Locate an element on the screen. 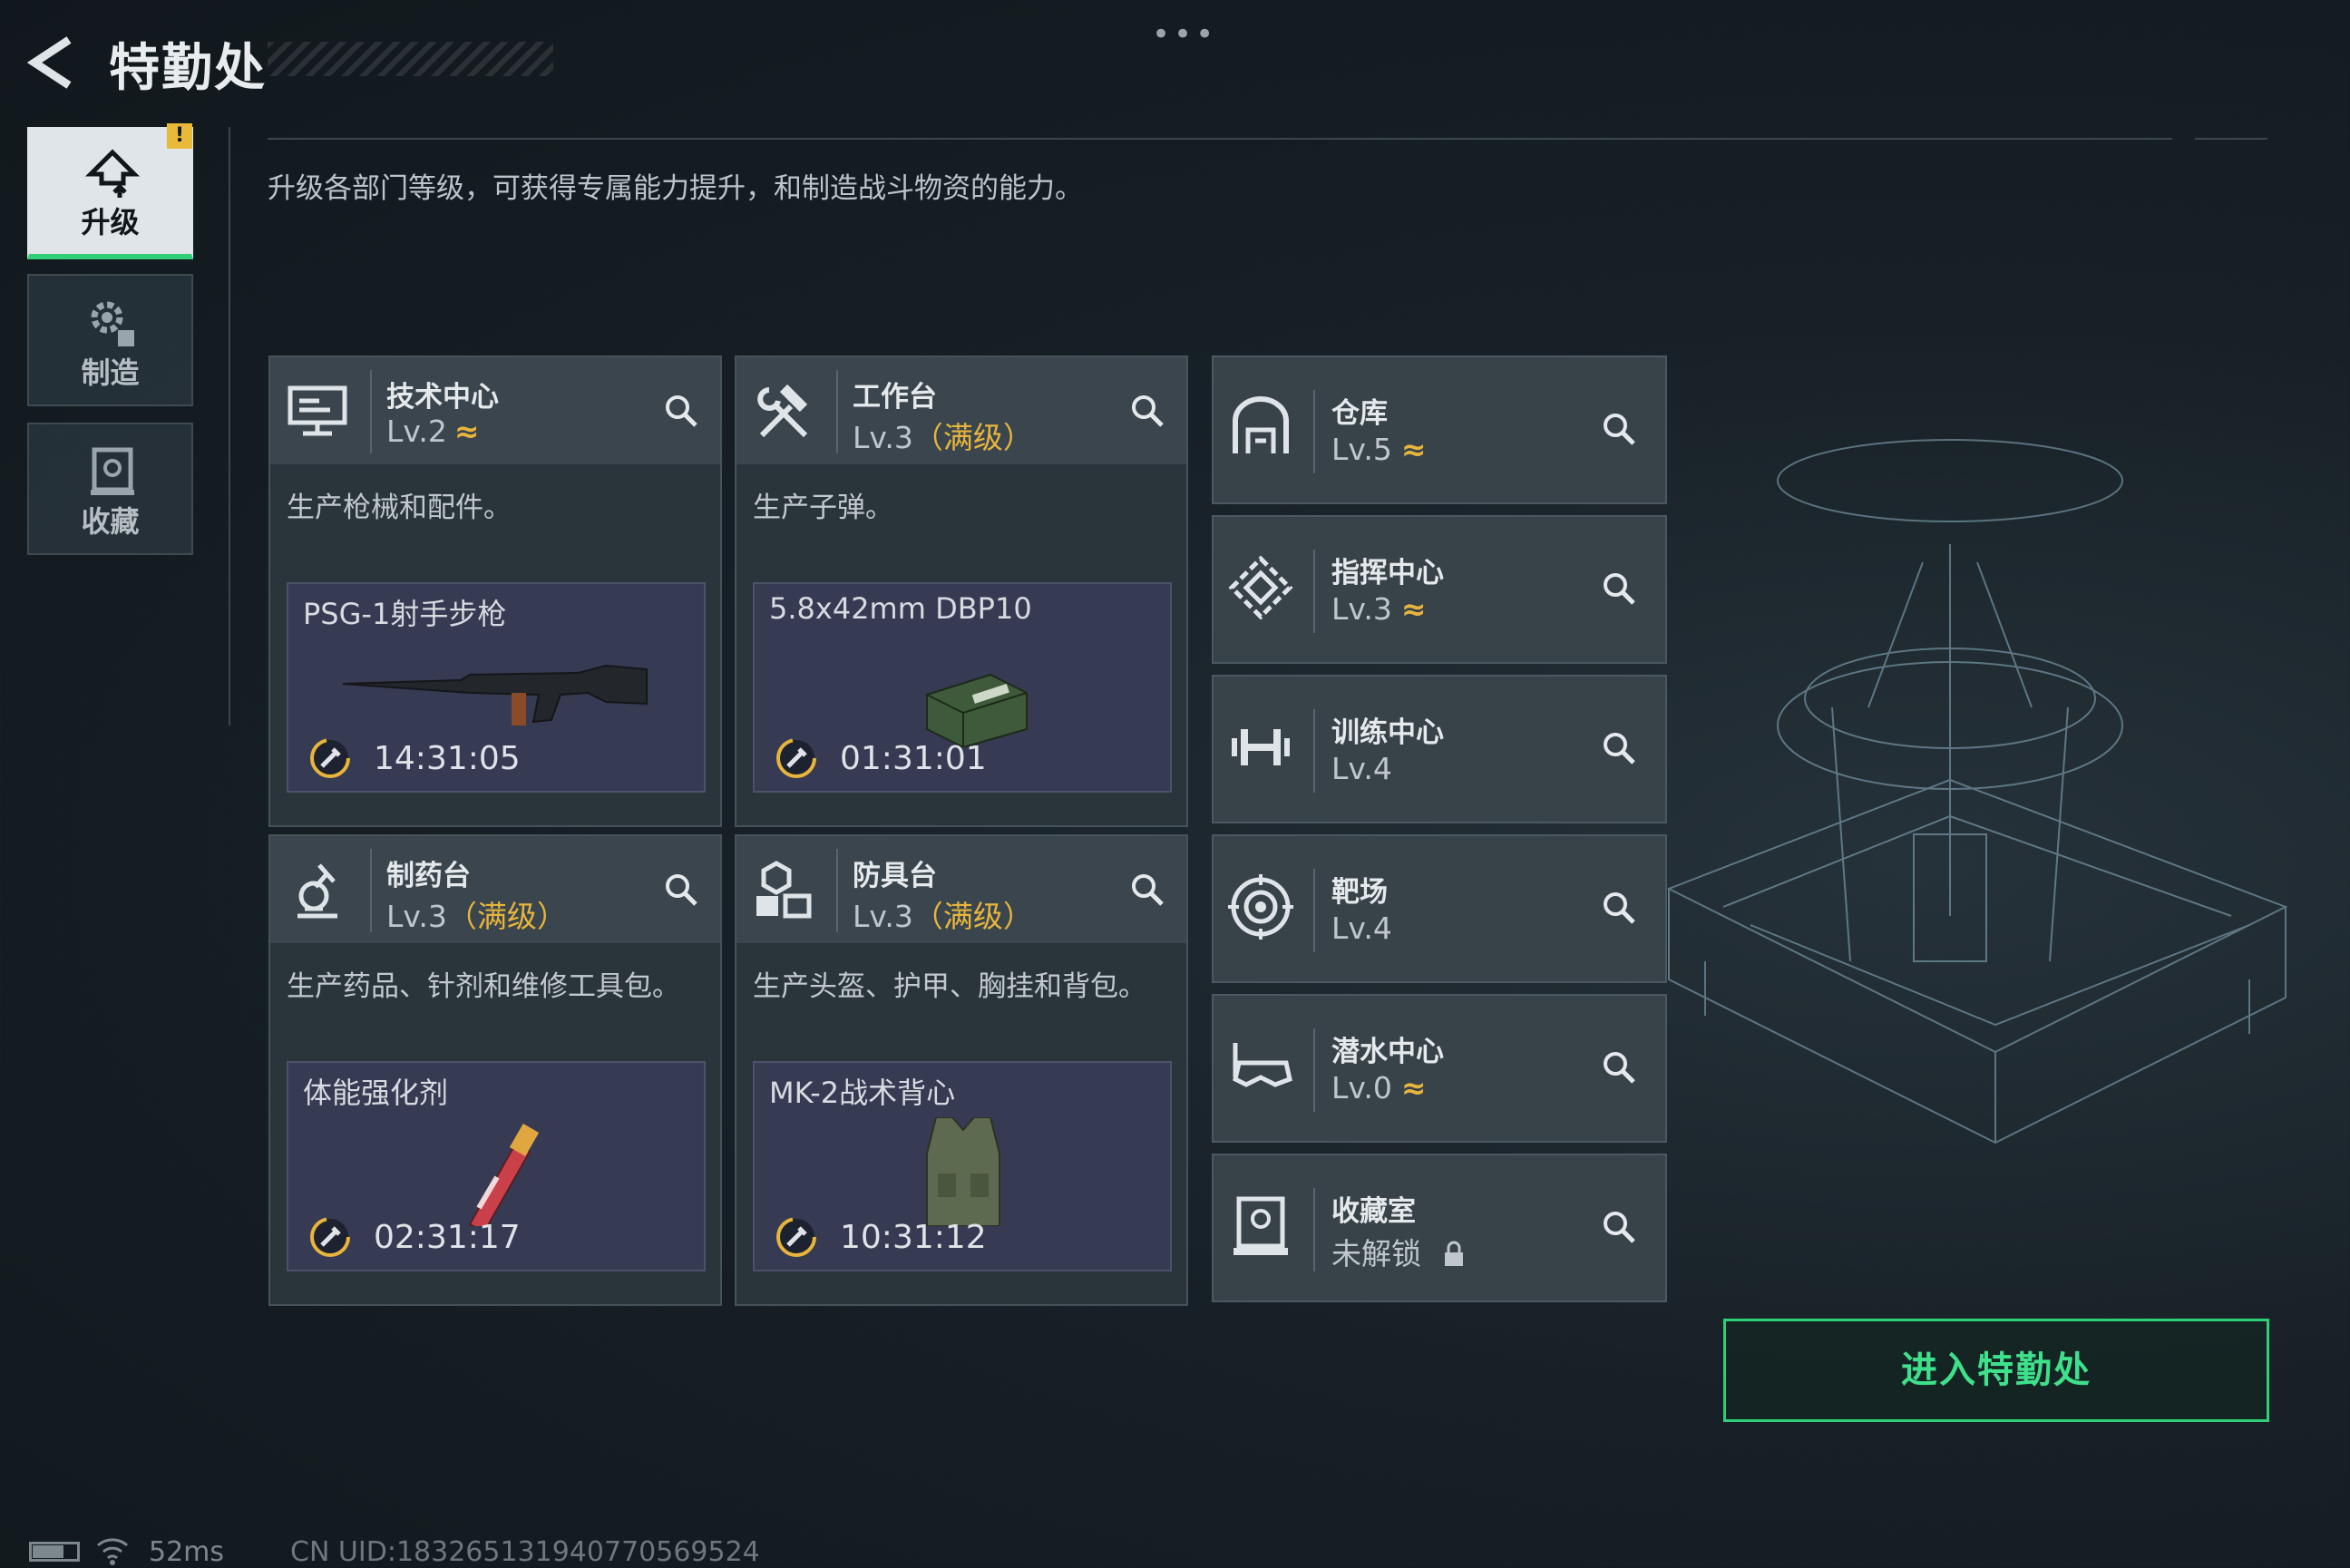 This screenshot has width=2350, height=1568. injector-icon is located at coordinates (504, 1175).